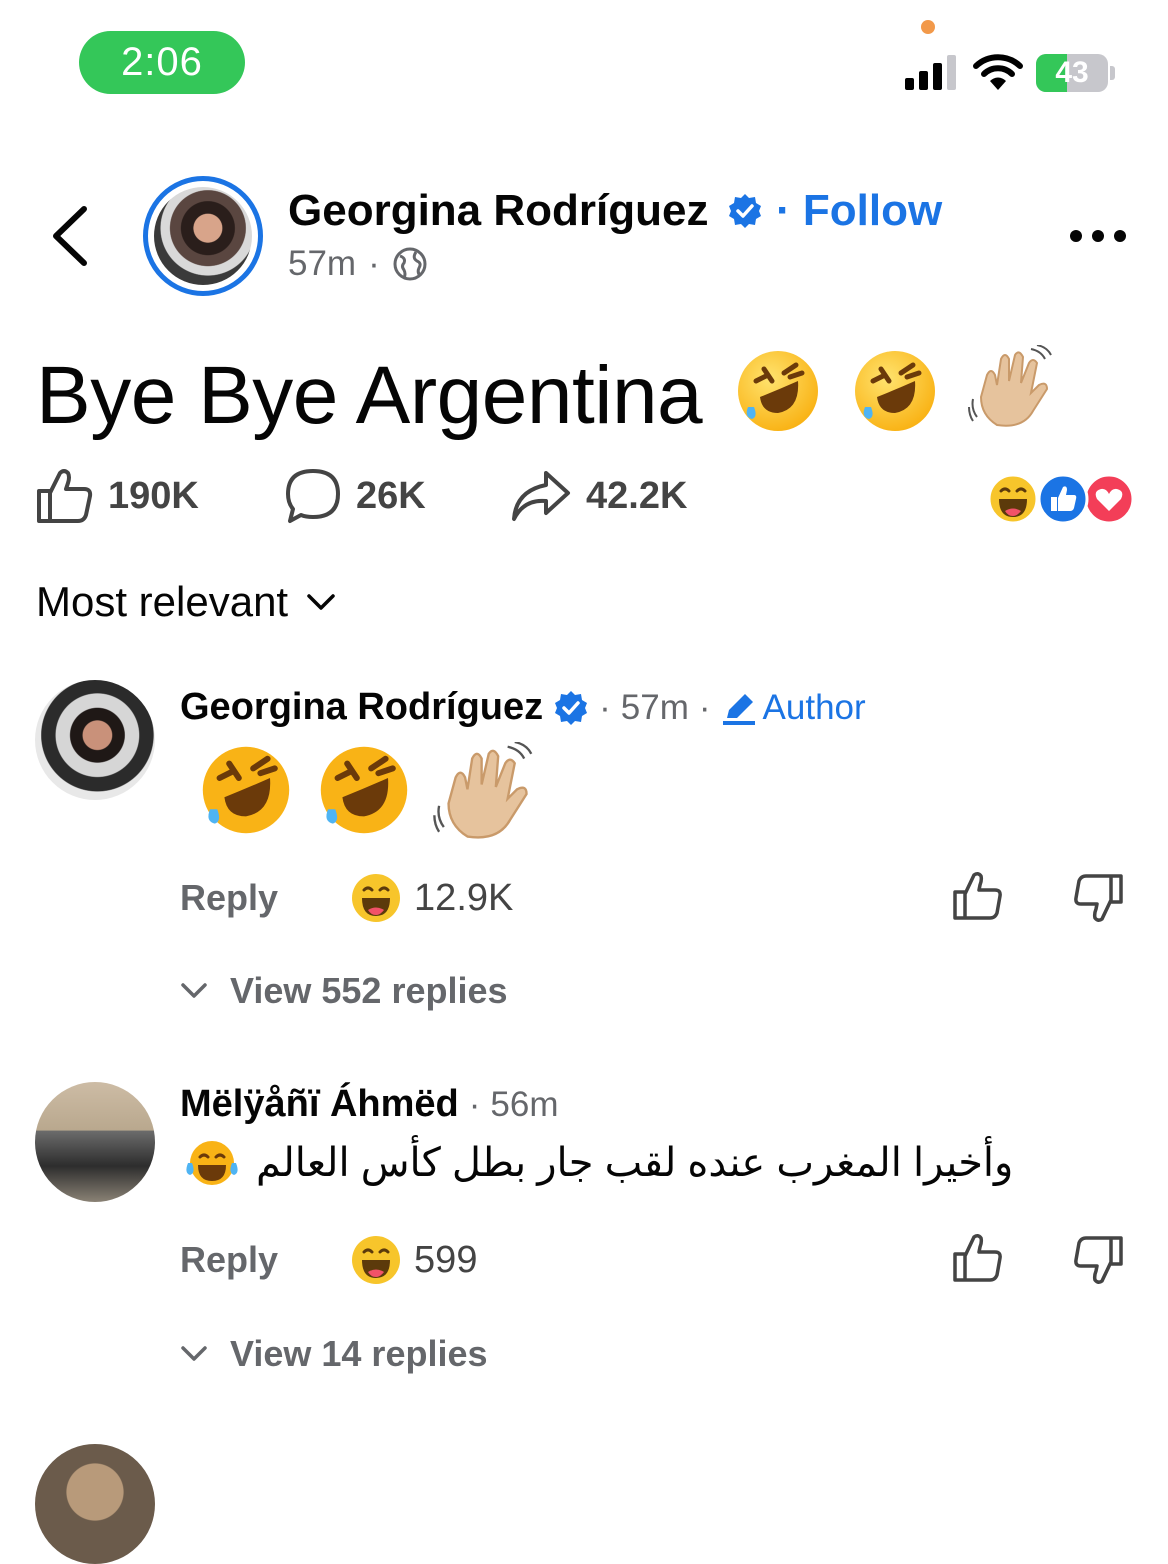  Describe the element at coordinates (358, 264) in the screenshot. I see `post-timestamp: 57m ·` at that location.